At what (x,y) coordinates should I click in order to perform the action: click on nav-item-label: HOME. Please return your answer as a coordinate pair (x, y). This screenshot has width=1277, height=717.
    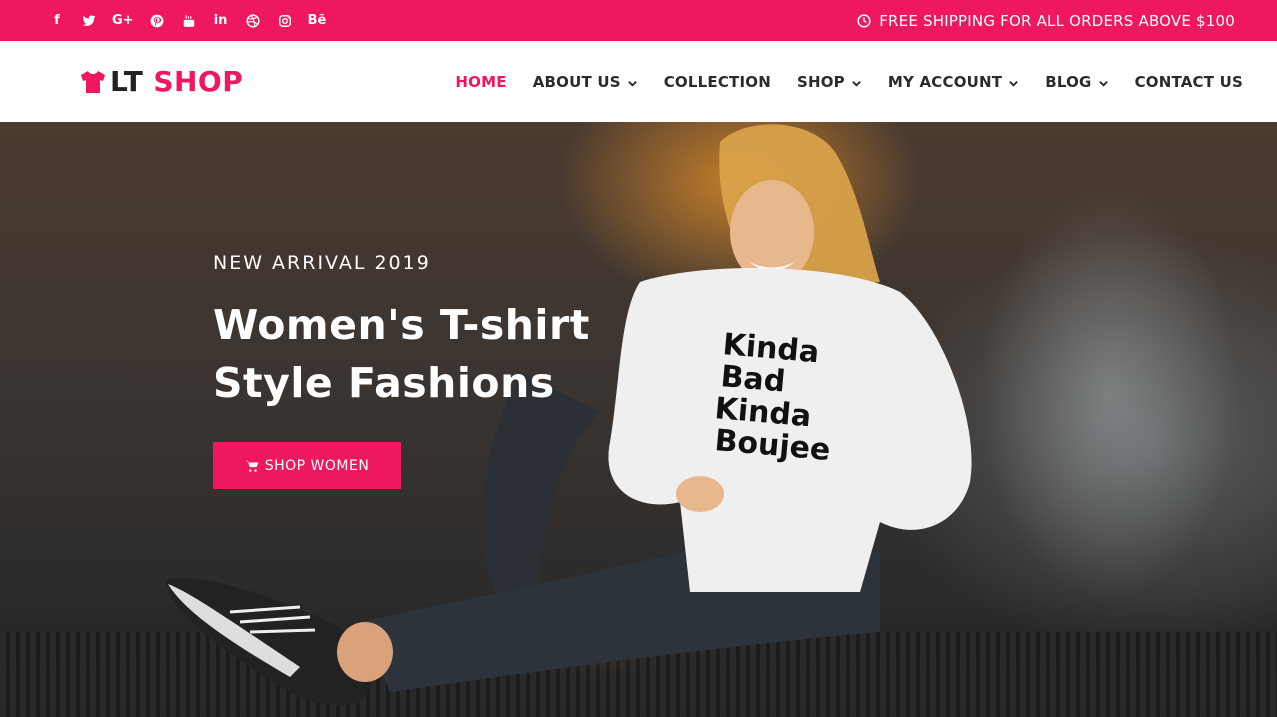
    Looking at the image, I should click on (481, 81).